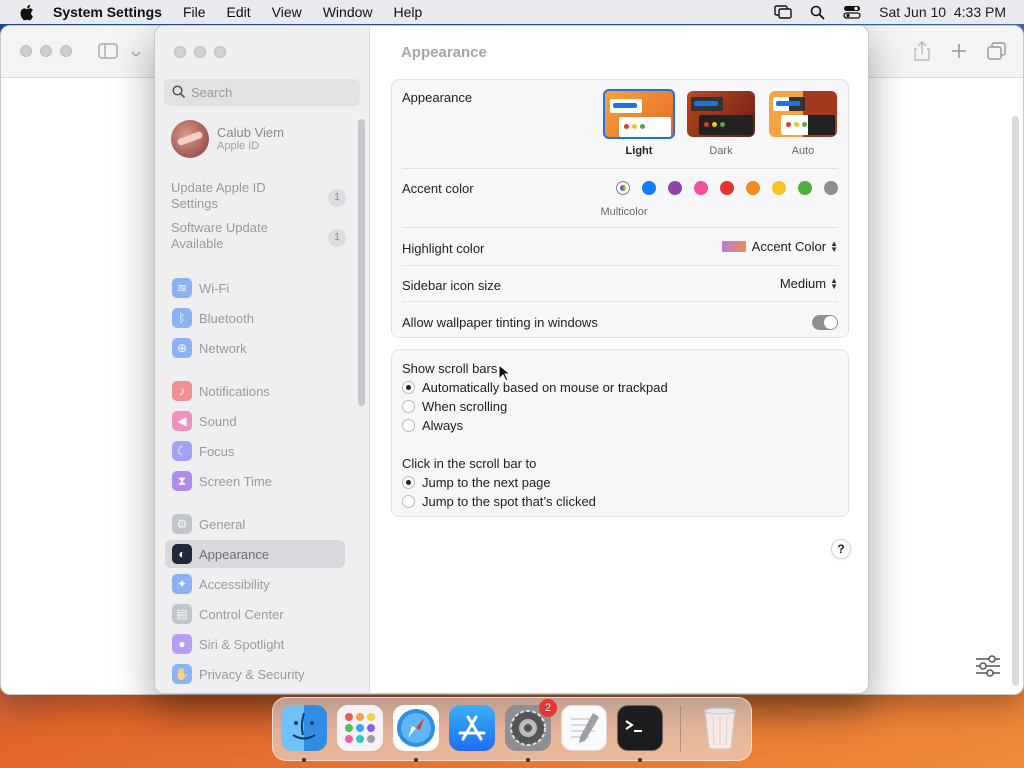 The width and height of the screenshot is (1024, 768). Describe the element at coordinates (444, 52) in the screenshot. I see `page-title: Appearance` at that location.